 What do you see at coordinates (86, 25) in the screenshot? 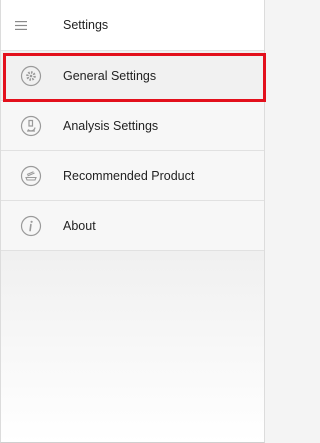
I see `page-title: Settings` at bounding box center [86, 25].